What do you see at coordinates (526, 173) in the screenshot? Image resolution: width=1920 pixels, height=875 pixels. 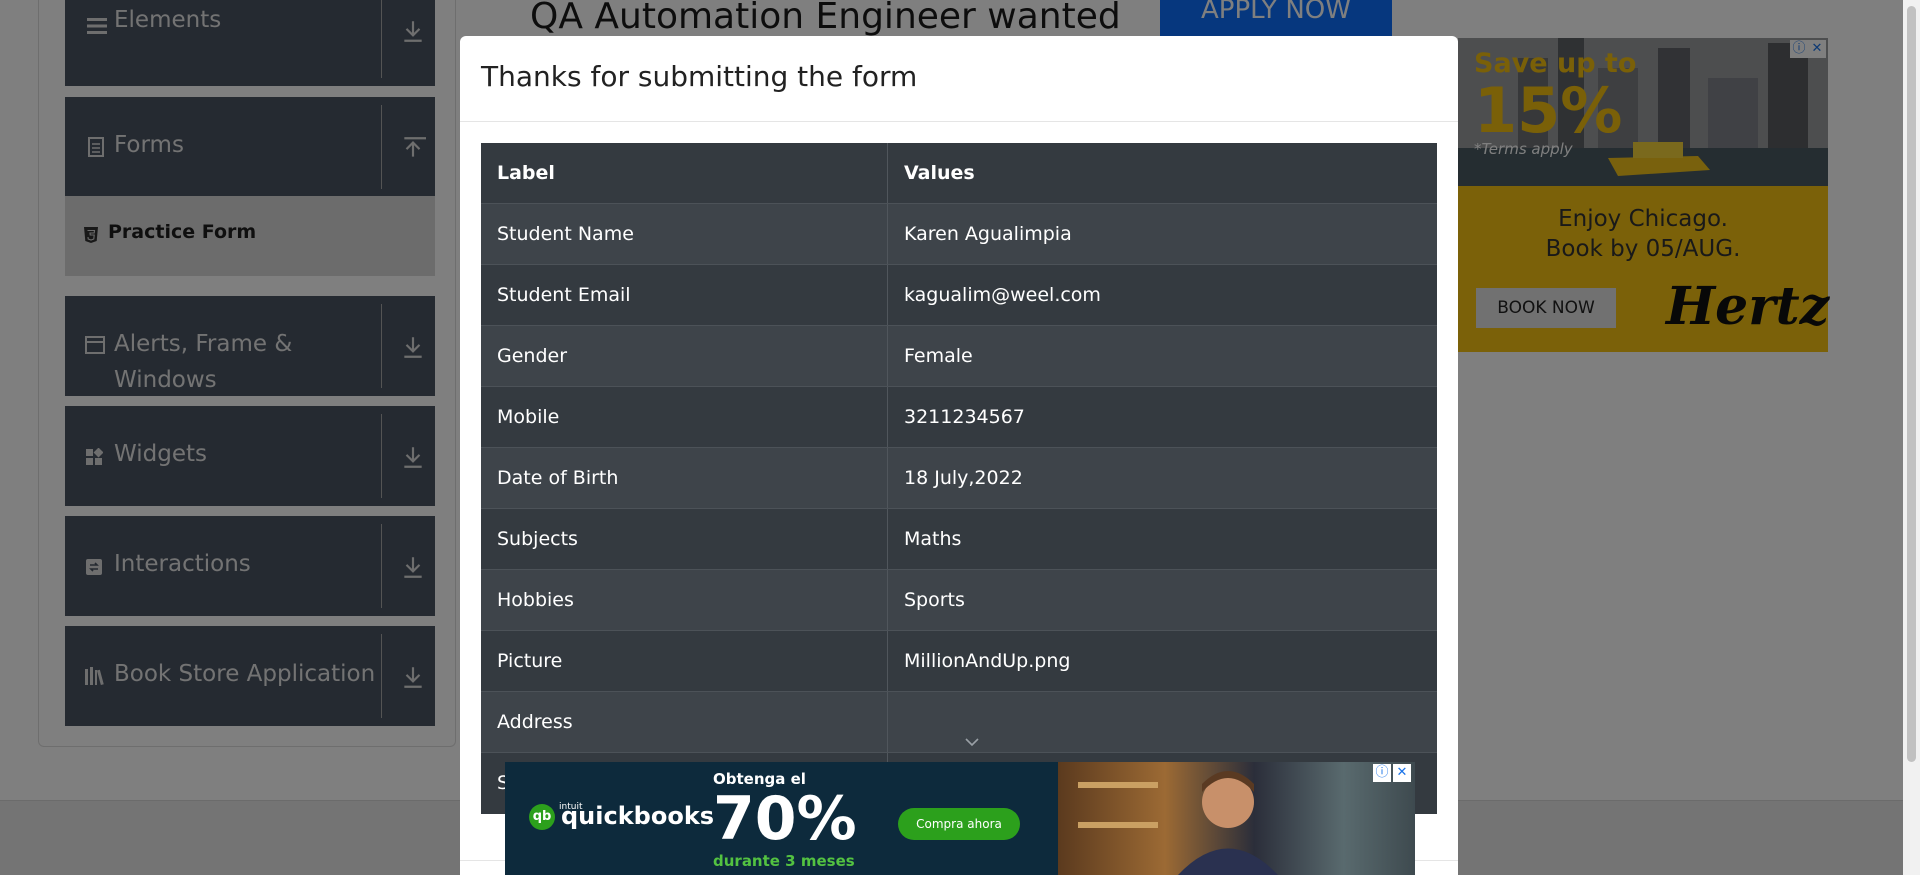 I see `table-header-label: Label` at bounding box center [526, 173].